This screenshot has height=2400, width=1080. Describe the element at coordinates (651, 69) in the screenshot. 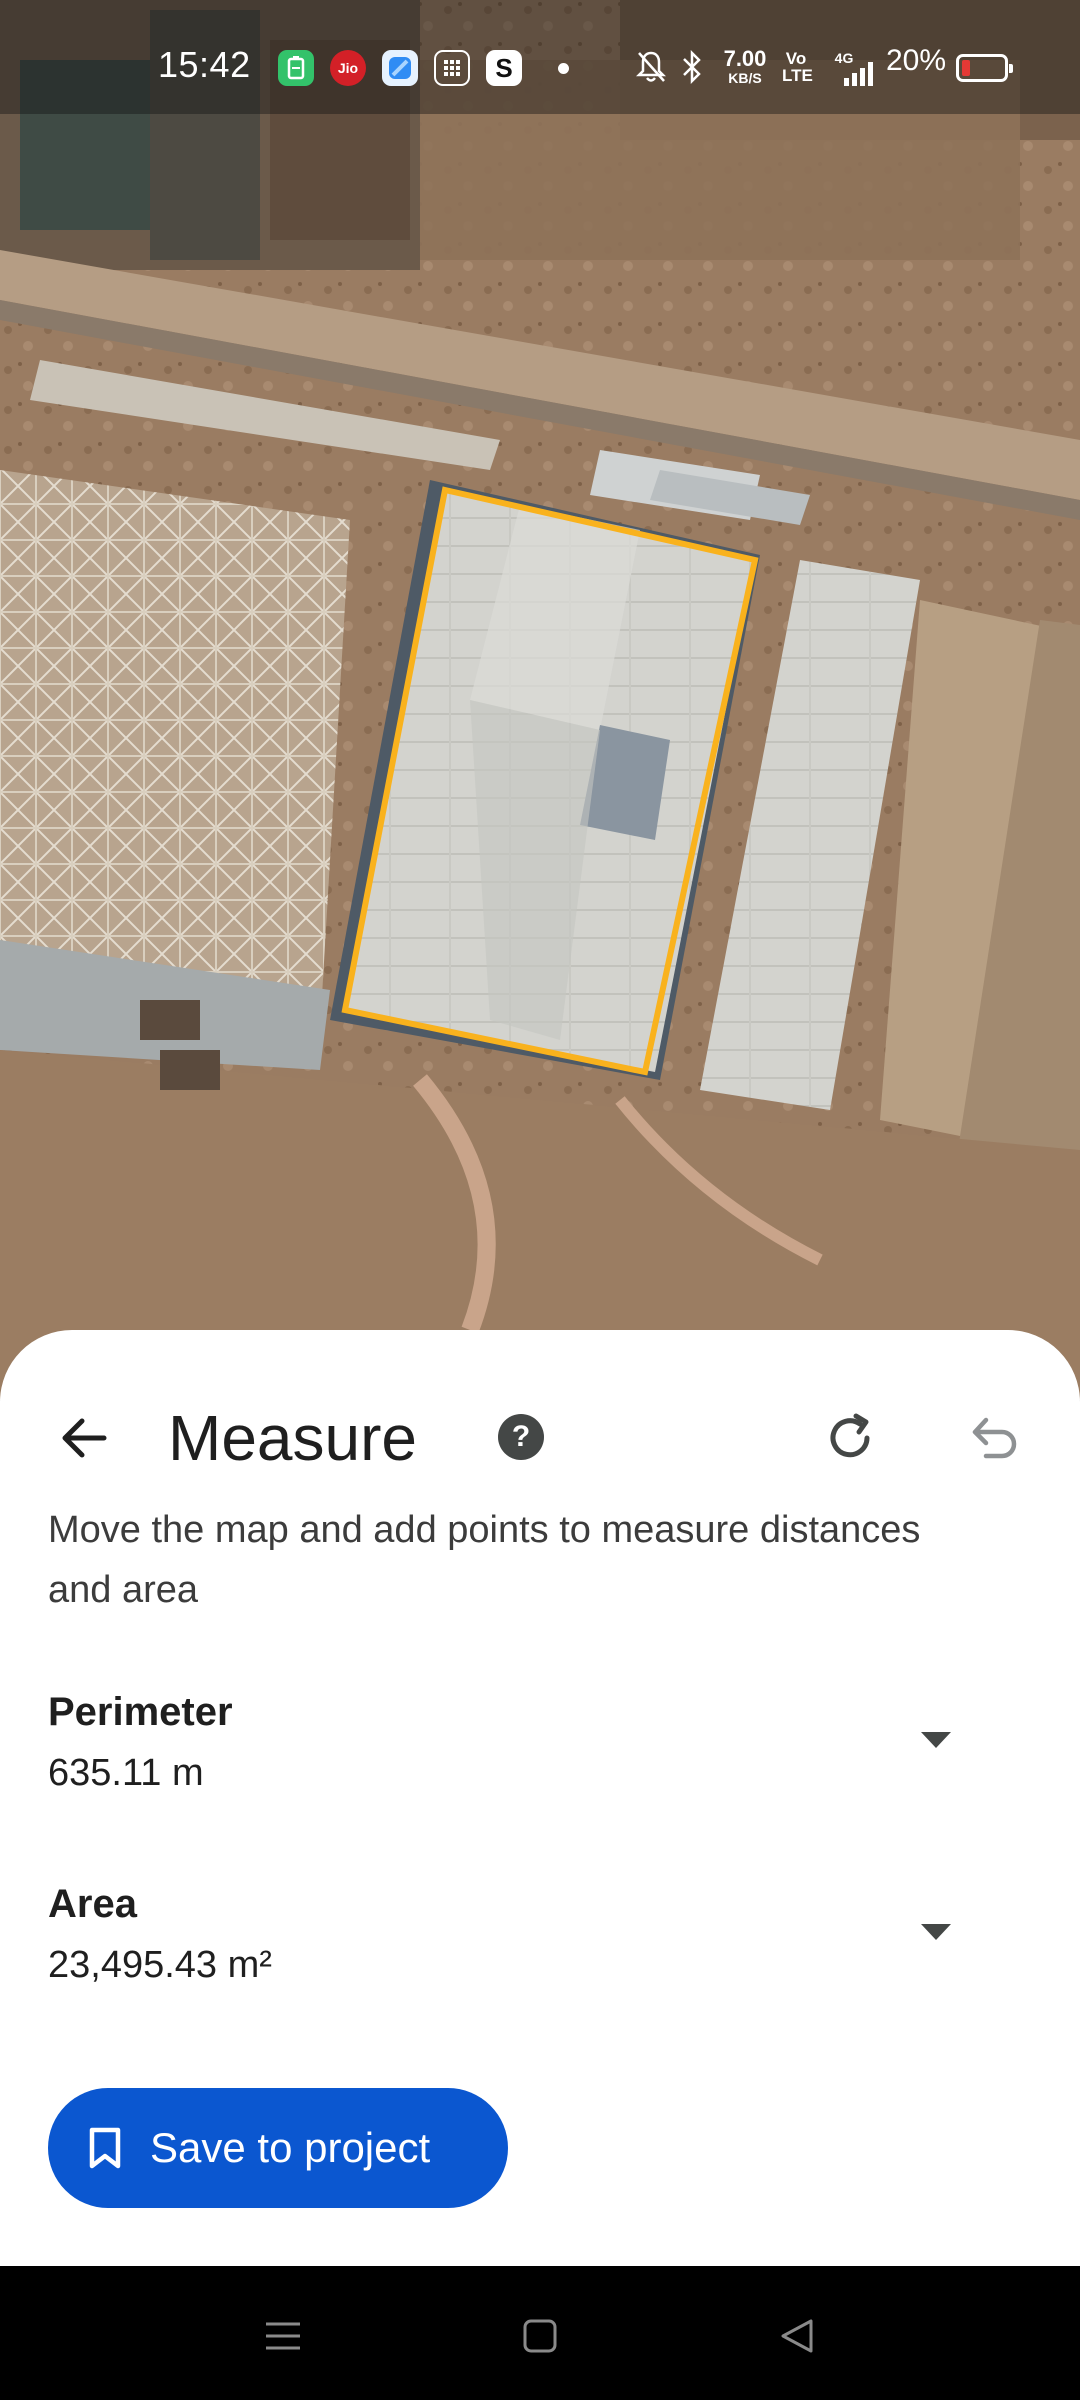

I see `mute-bell-icon` at that location.